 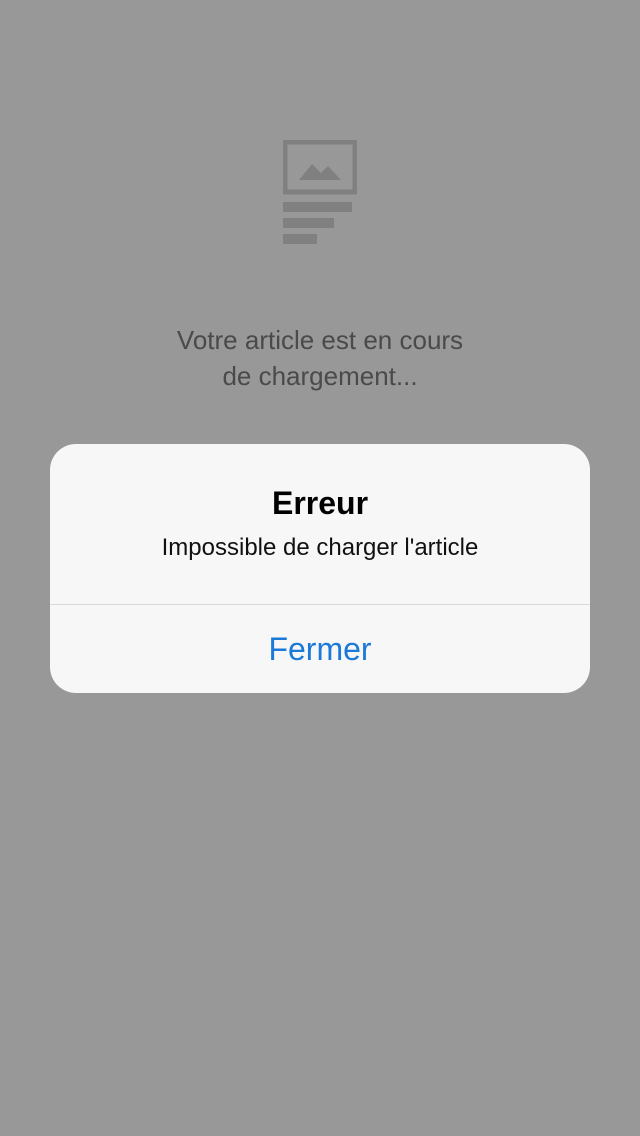 I want to click on alert-message: Impossible de charger l'article, so click(x=320, y=547).